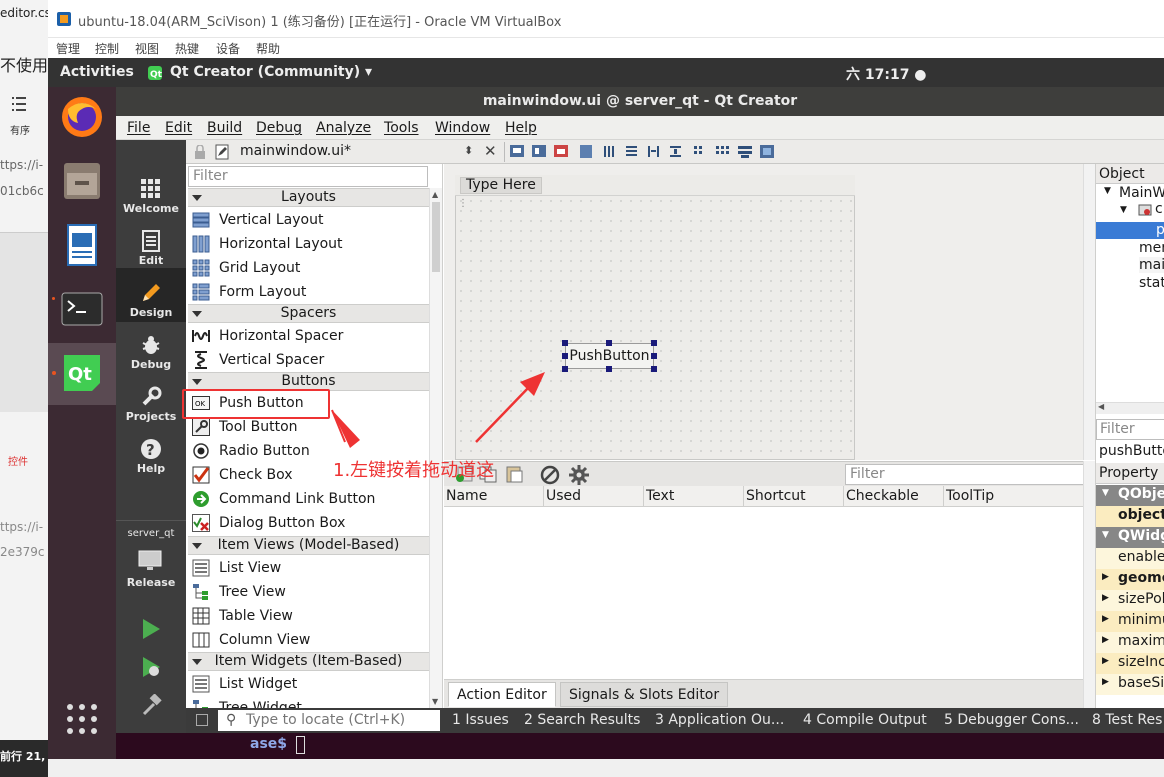 Image resolution: width=1164 pixels, height=777 pixels. What do you see at coordinates (970, 474) in the screenshot?
I see `action-filter-input: Filter` at bounding box center [970, 474].